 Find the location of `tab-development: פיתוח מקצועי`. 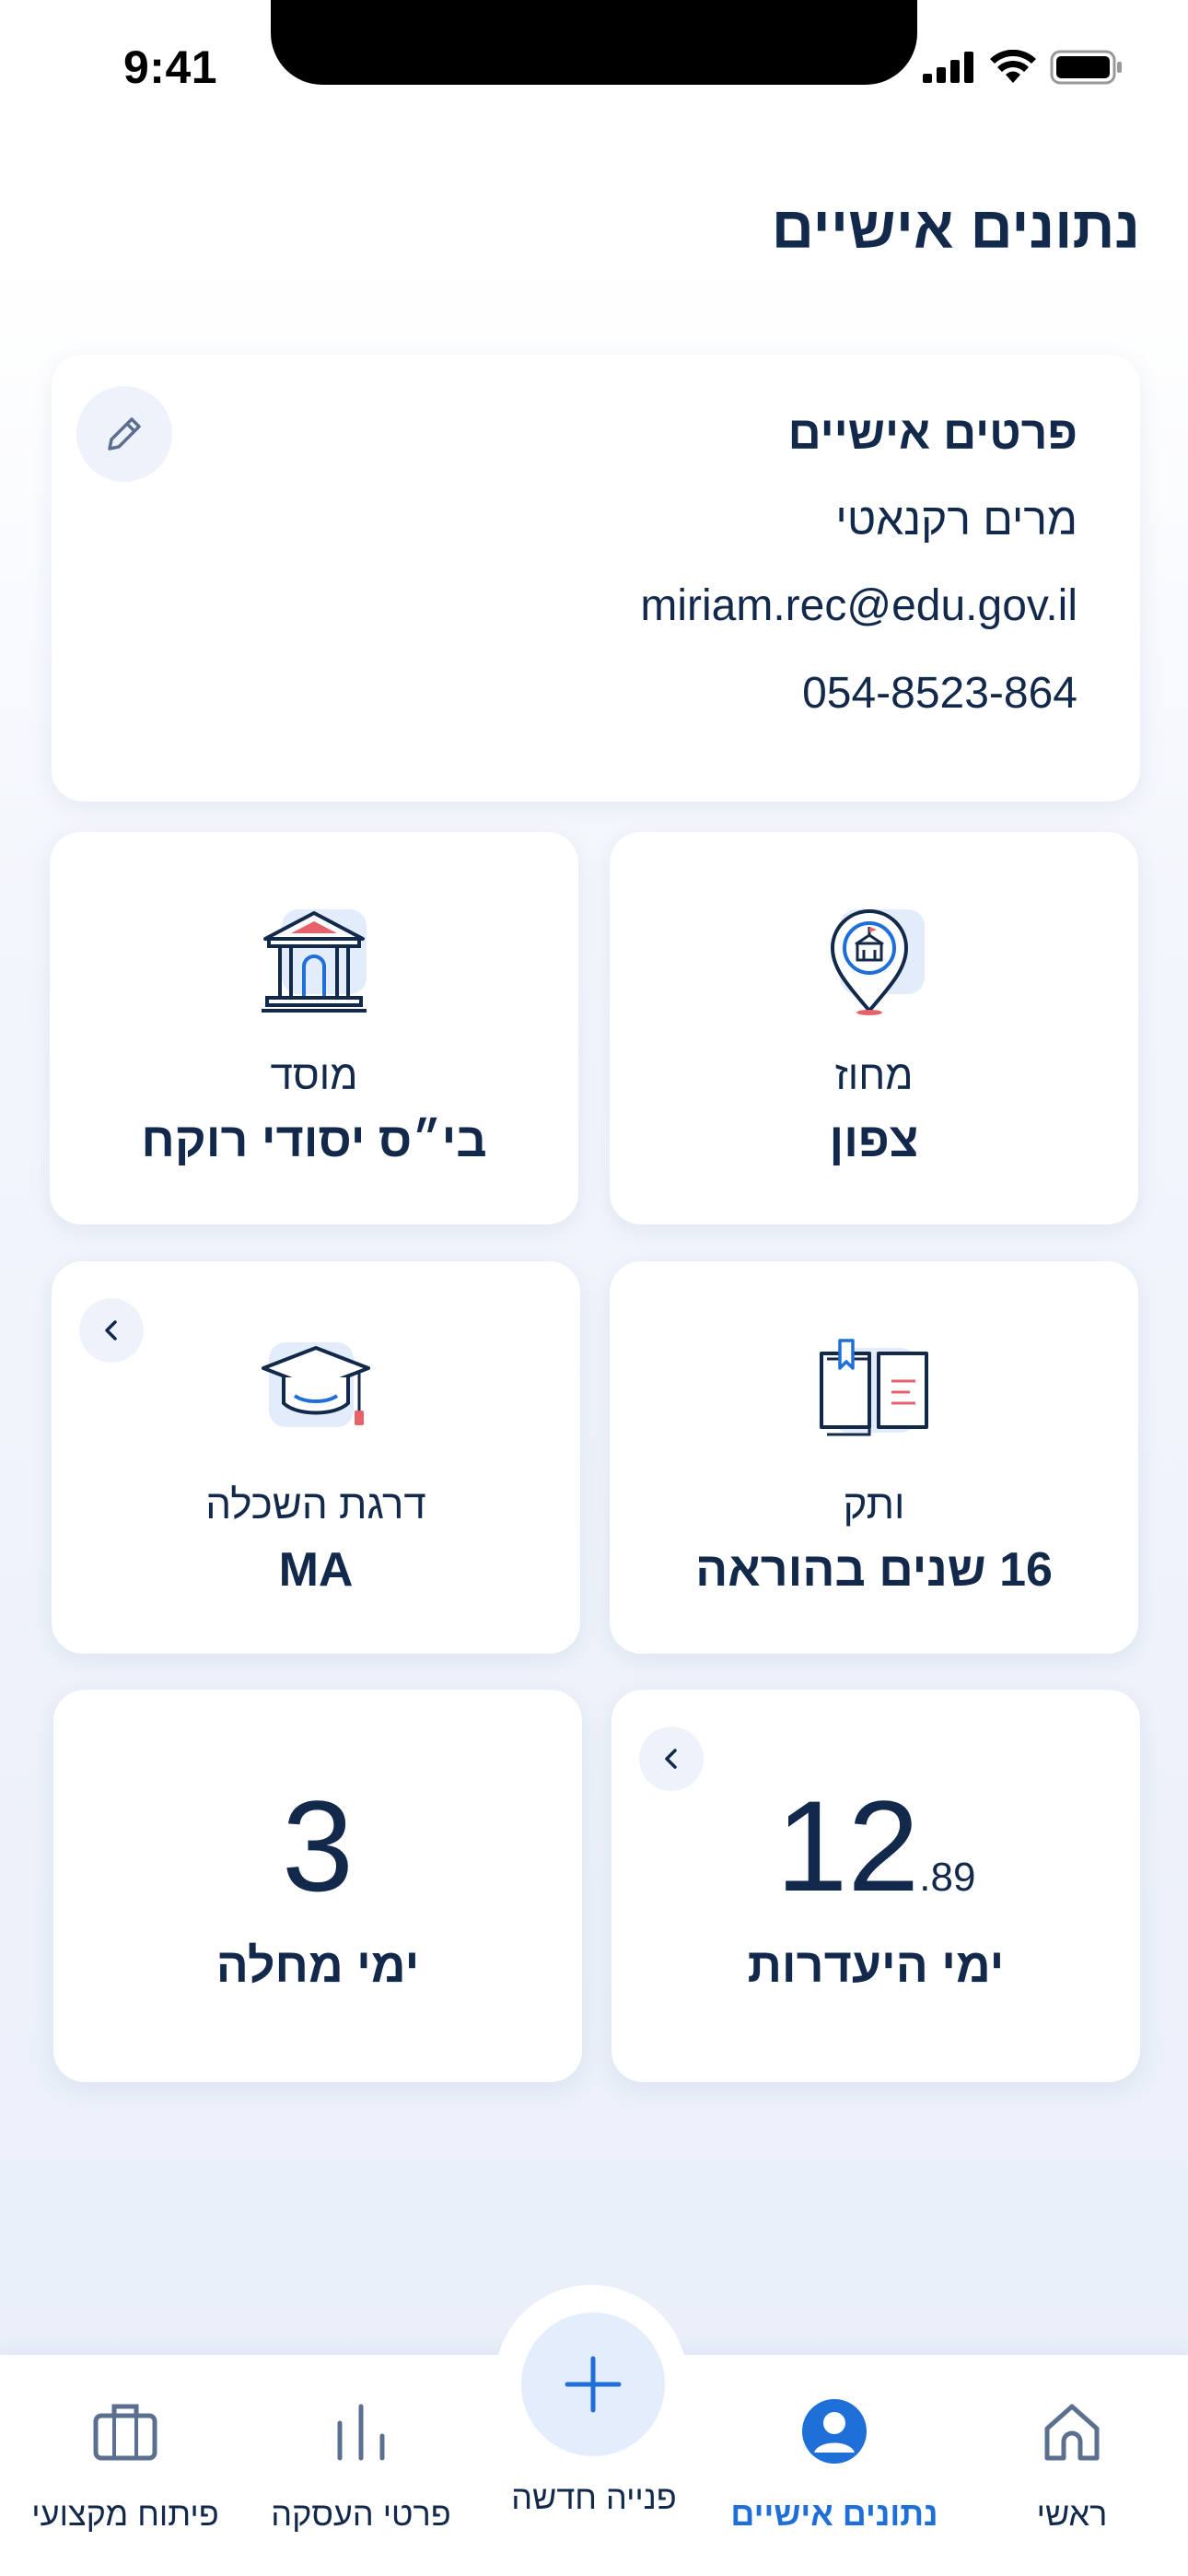

tab-development: פיתוח מקצועי is located at coordinates (125, 2463).